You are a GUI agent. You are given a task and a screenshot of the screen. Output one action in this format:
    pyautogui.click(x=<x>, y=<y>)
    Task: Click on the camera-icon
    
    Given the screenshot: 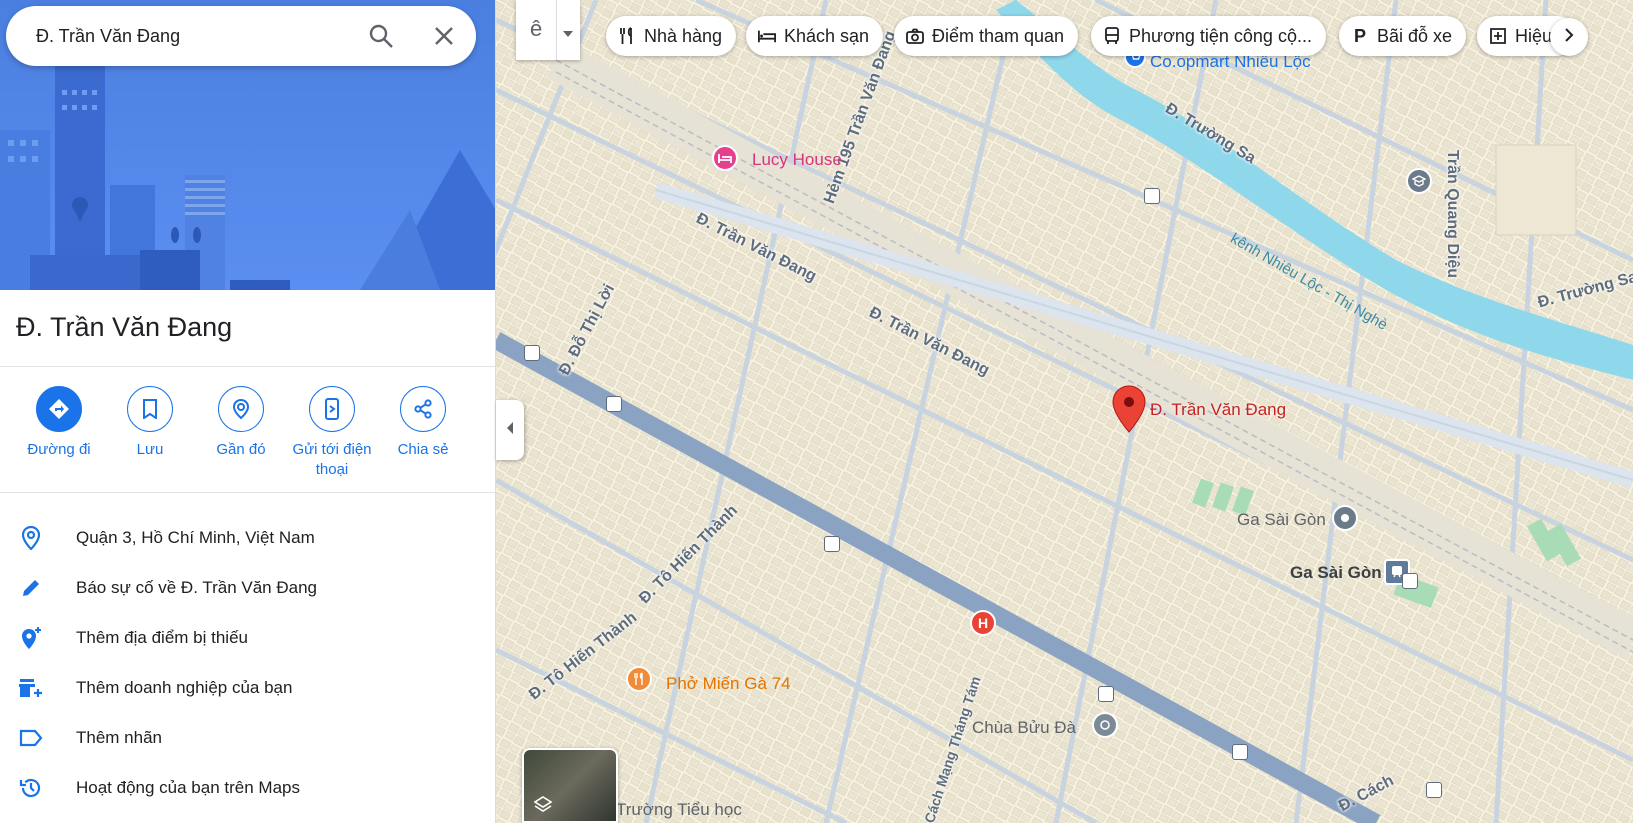 What is the action you would take?
    pyautogui.click(x=915, y=36)
    